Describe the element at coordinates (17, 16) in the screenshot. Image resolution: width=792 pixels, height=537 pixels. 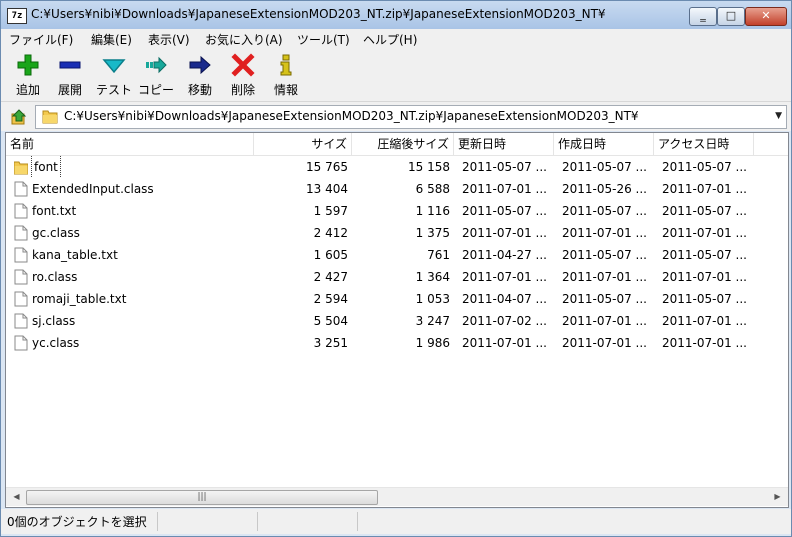
I see `app-7zip-icon: 7z` at that location.